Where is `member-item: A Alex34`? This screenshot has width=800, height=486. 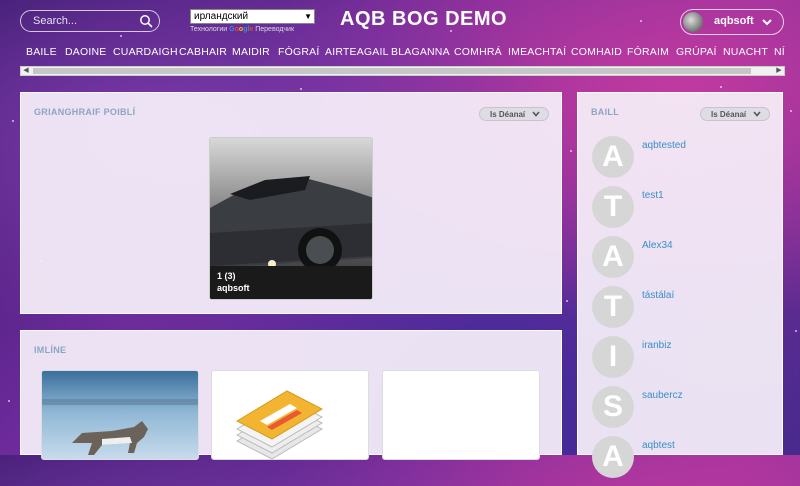
member-item: A Alex34 is located at coordinates (677, 261).